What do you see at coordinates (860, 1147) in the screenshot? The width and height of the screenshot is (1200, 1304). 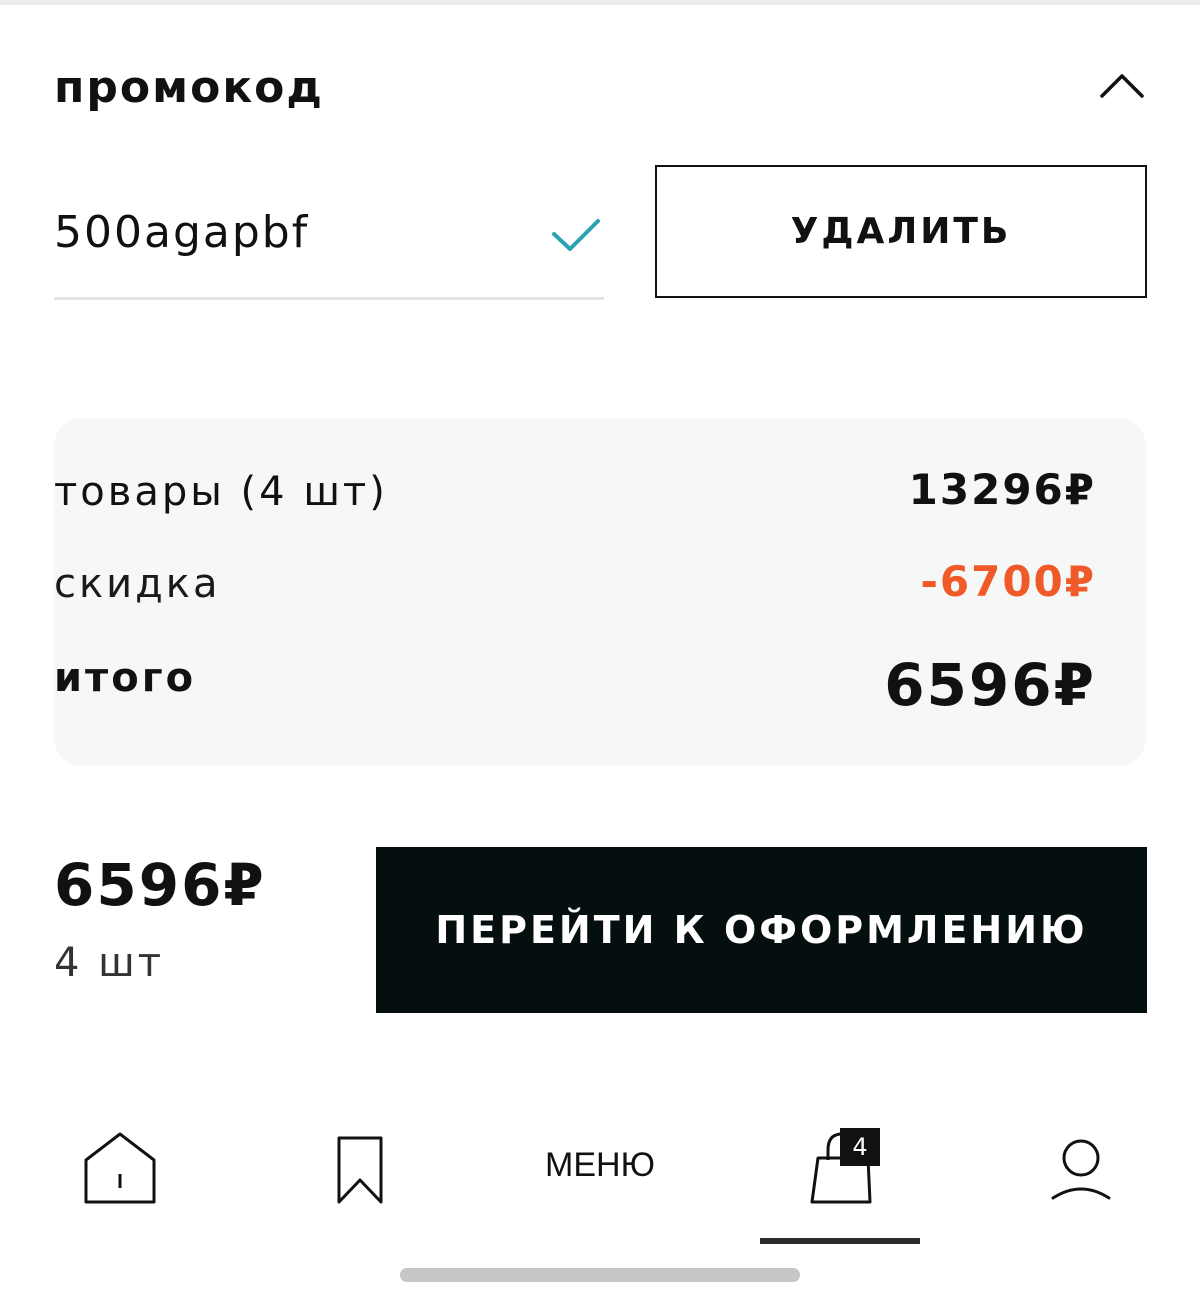 I see `cart-count-badge: 4` at bounding box center [860, 1147].